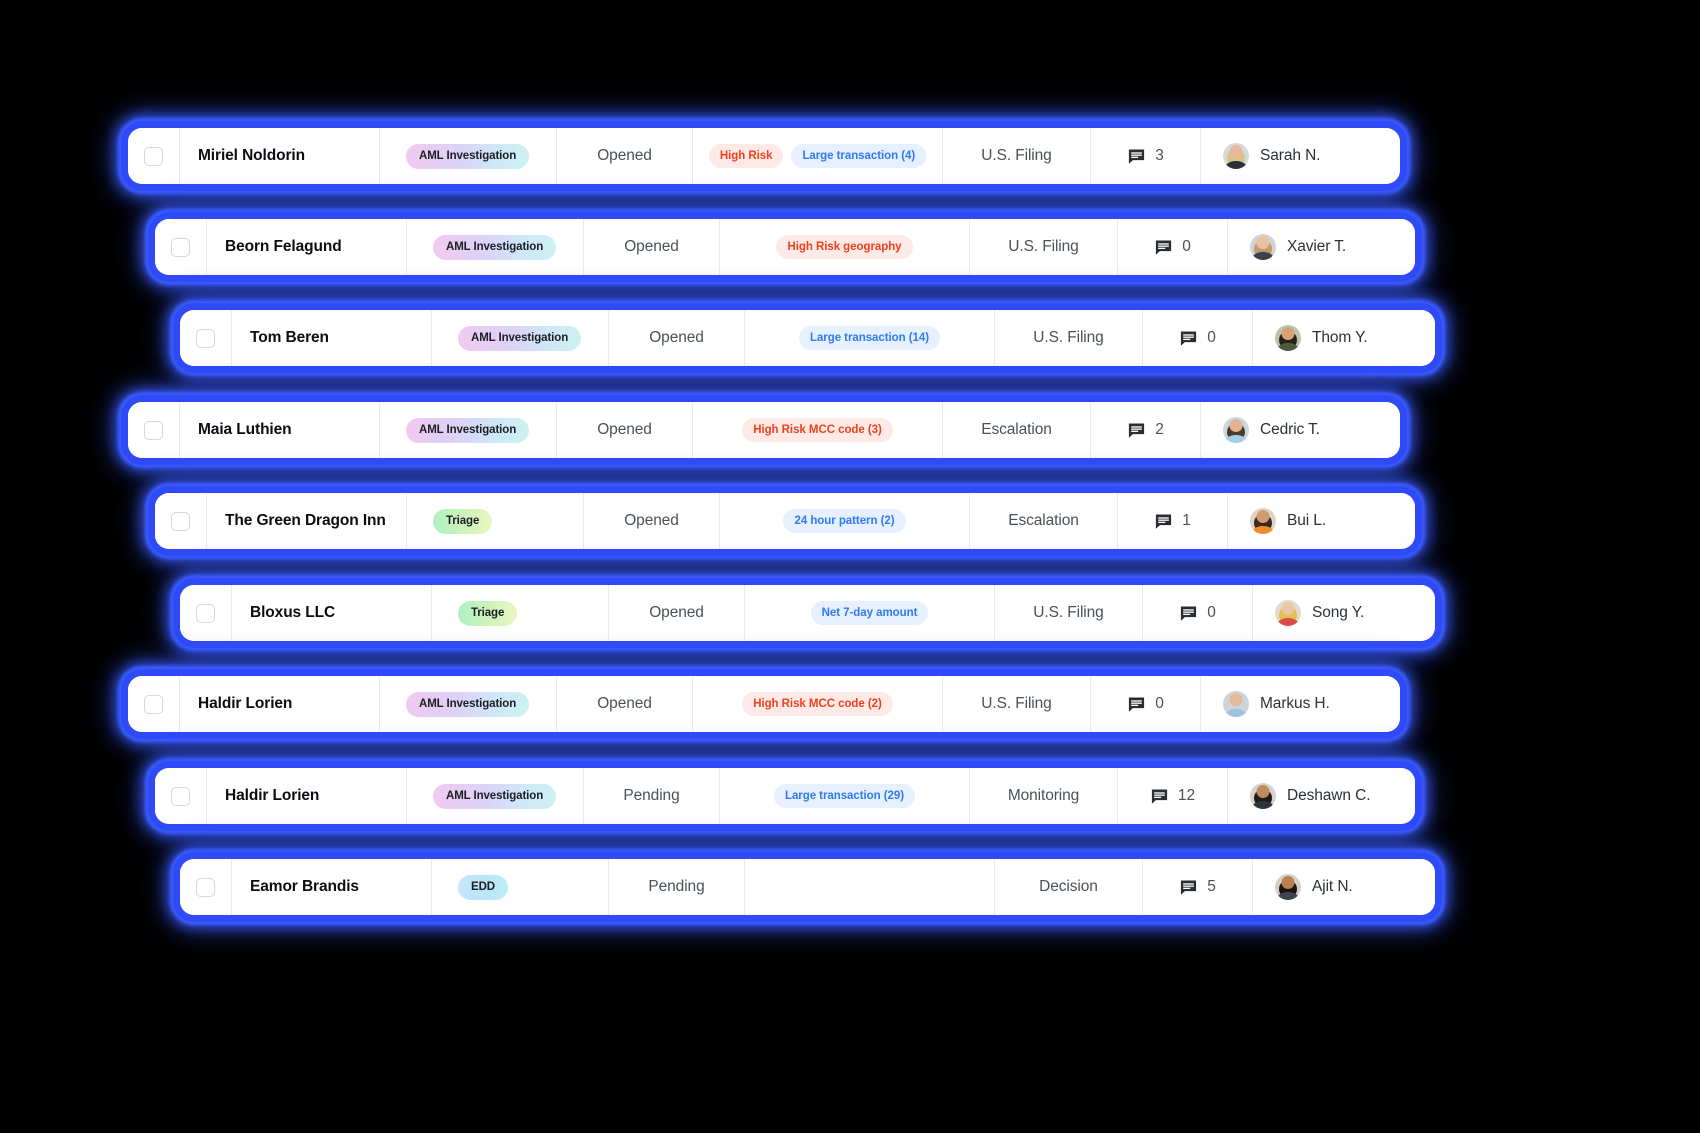 This screenshot has width=1700, height=1133. I want to click on case-tag: 24 hour pattern (2), so click(844, 521).